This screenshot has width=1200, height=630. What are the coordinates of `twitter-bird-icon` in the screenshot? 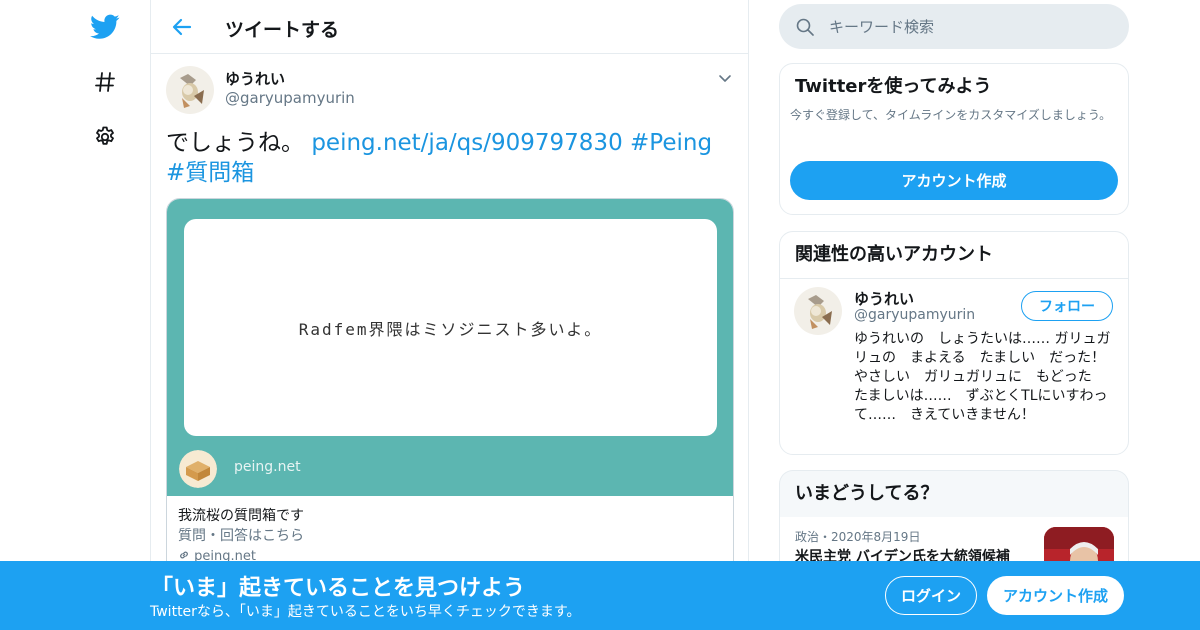 It's located at (105, 26).